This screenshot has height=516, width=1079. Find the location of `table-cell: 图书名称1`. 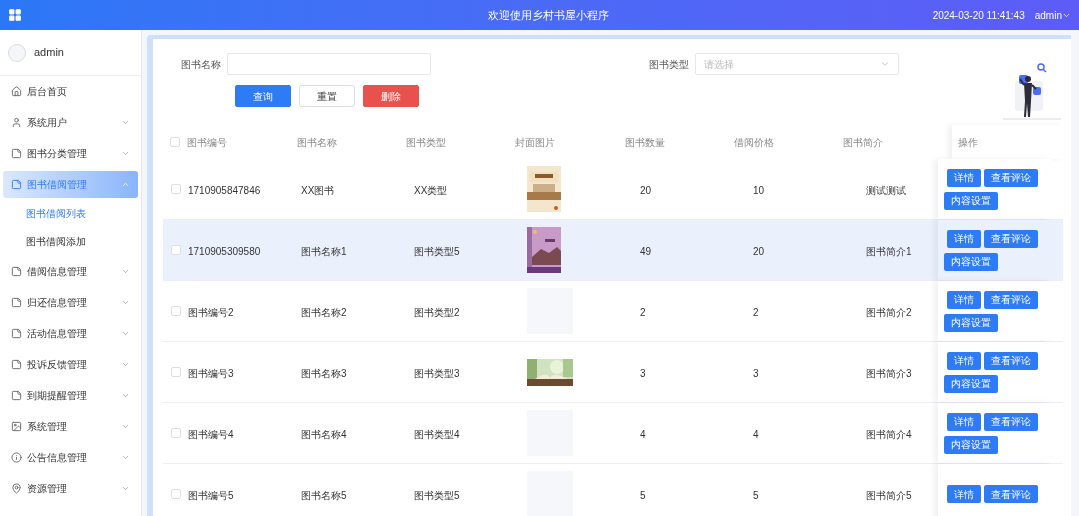

table-cell: 图书名称1 is located at coordinates (324, 251).